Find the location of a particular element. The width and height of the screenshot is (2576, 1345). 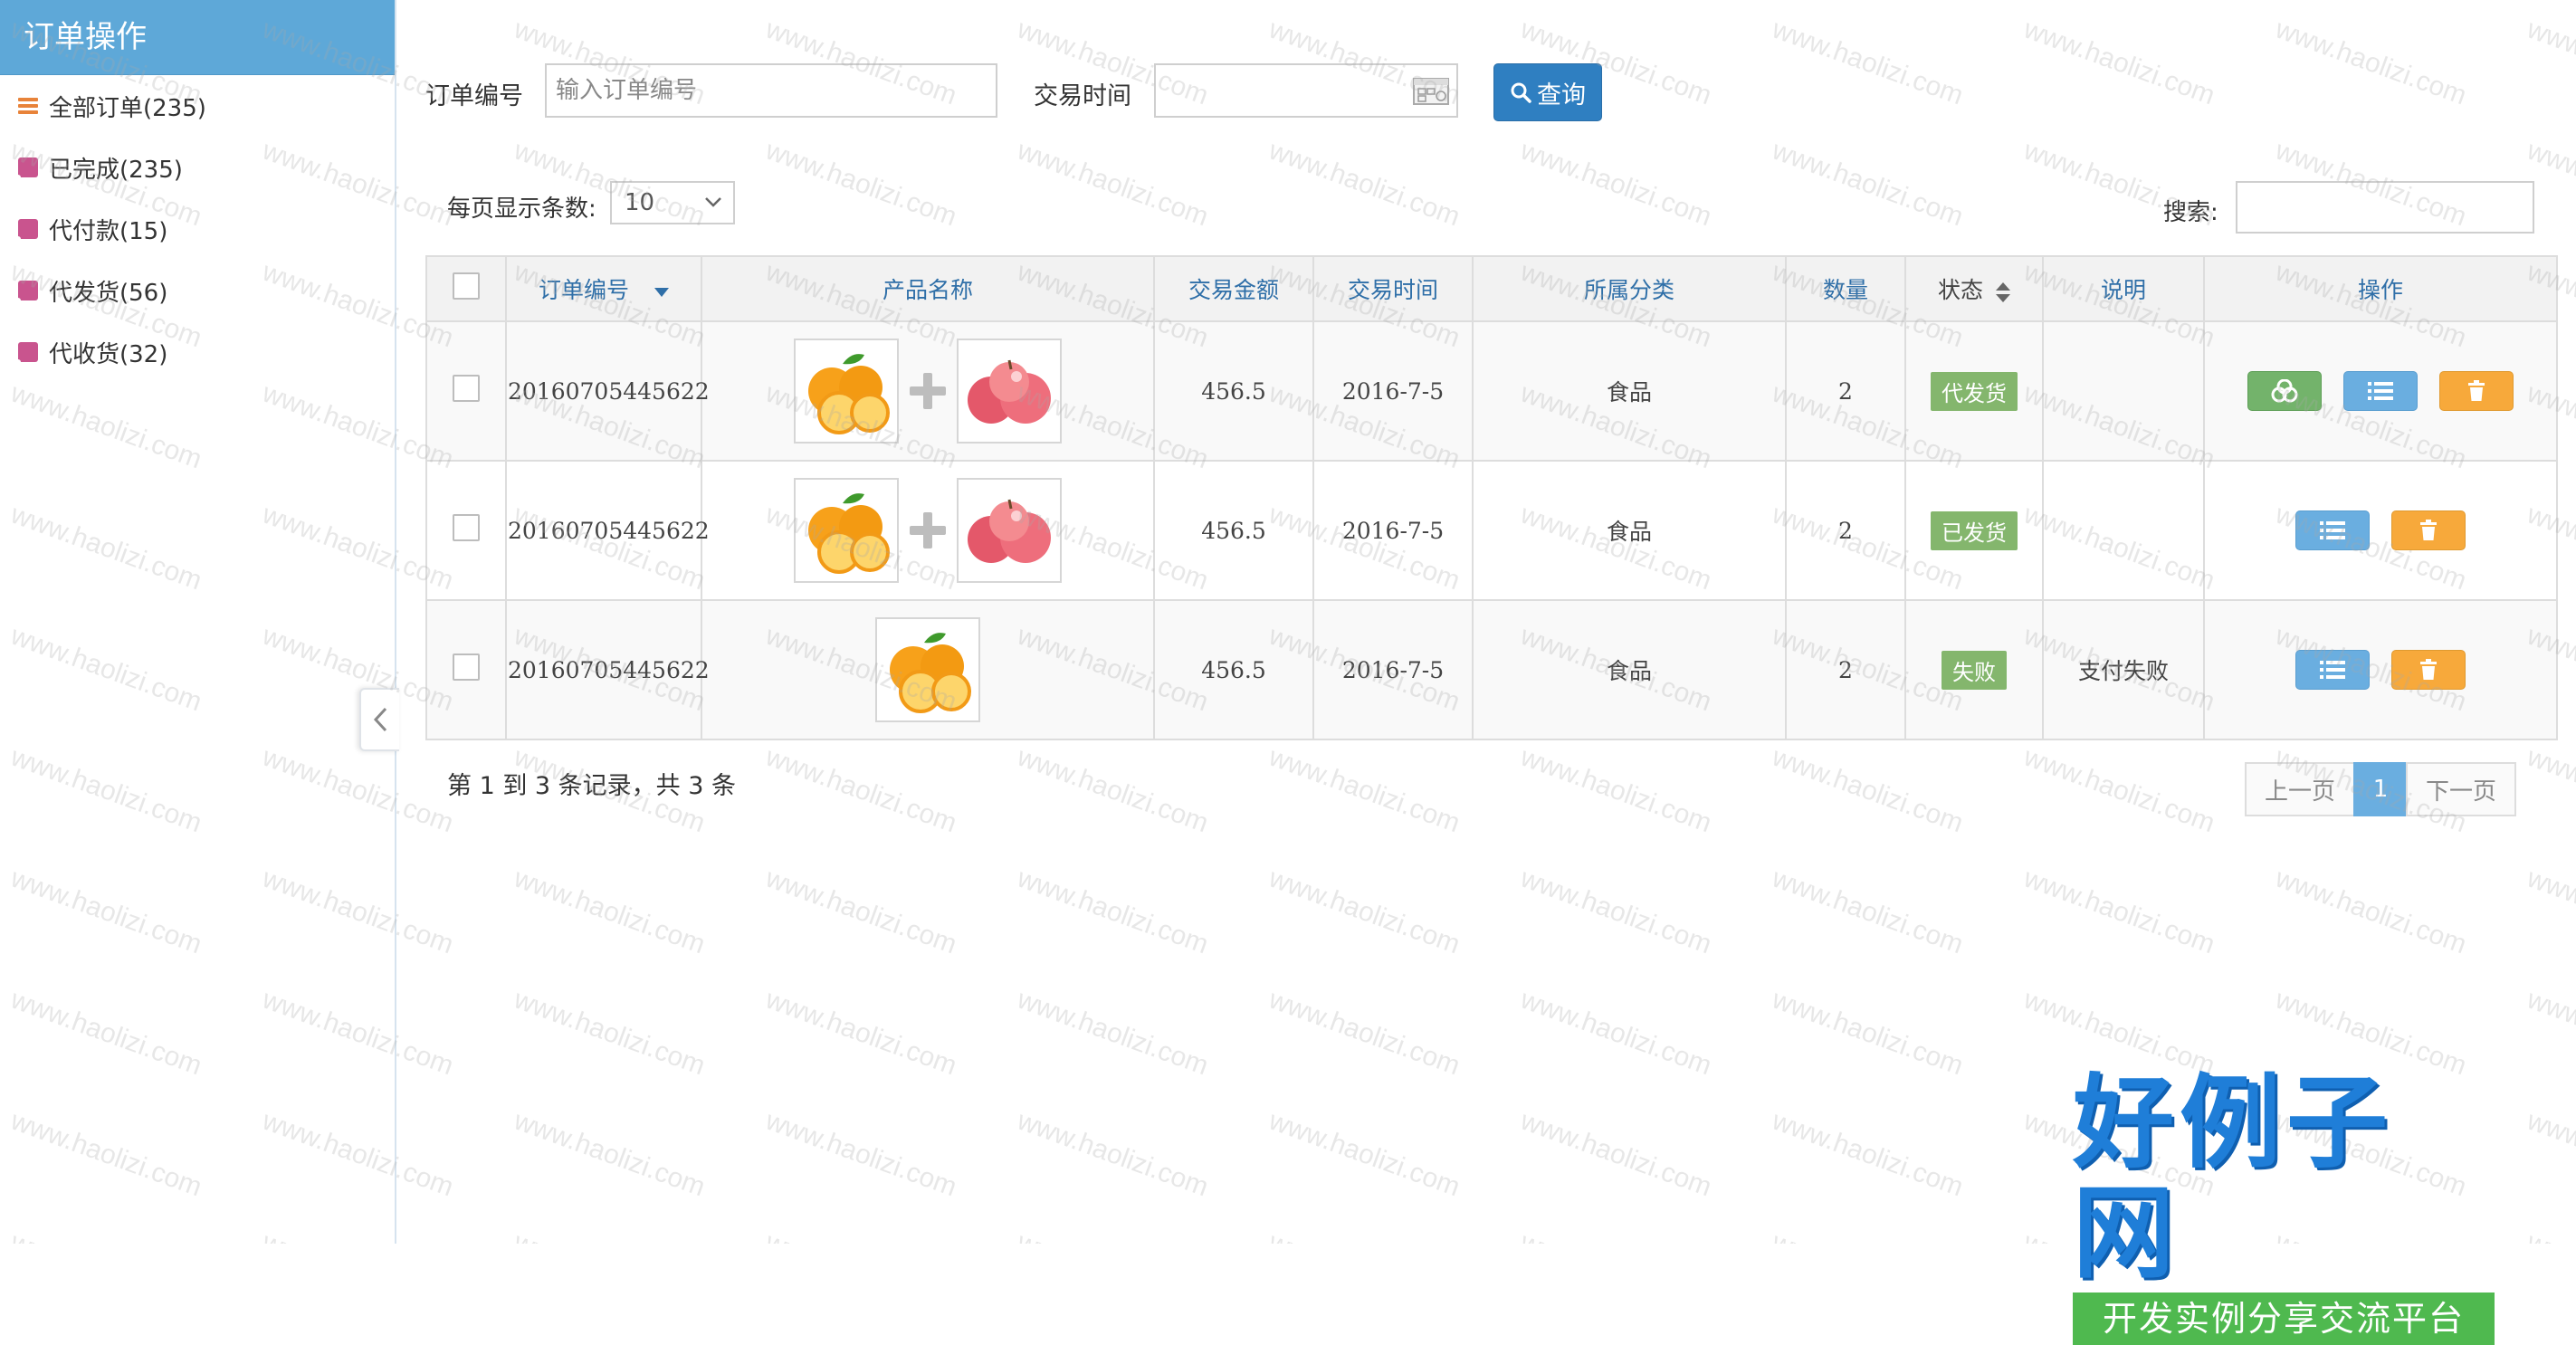

detail-view-button is located at coordinates (2285, 391).